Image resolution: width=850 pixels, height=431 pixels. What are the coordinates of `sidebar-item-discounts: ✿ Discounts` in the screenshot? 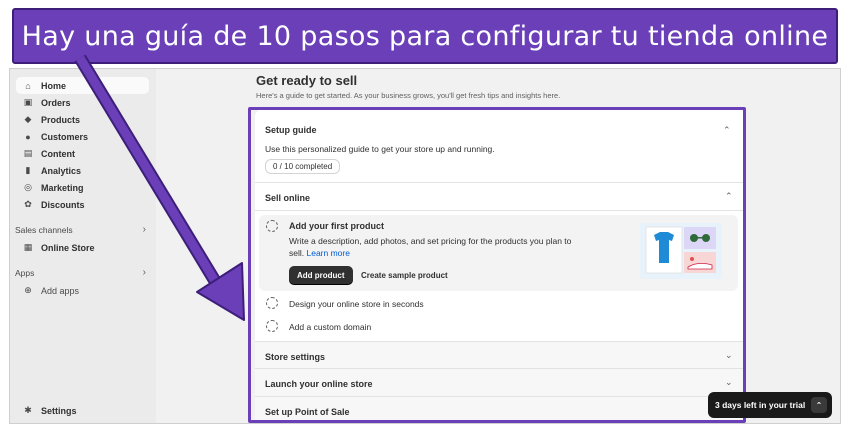 It's located at (82, 204).